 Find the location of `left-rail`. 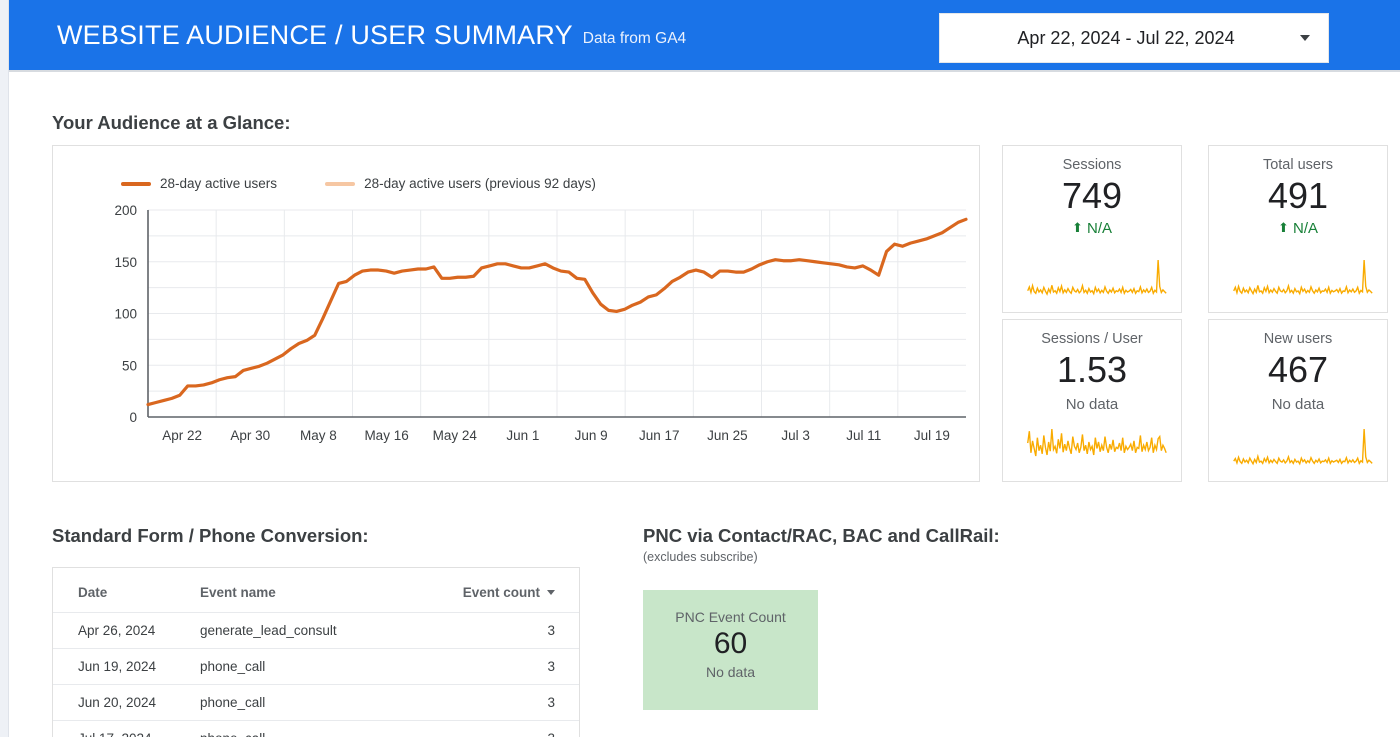

left-rail is located at coordinates (4, 368).